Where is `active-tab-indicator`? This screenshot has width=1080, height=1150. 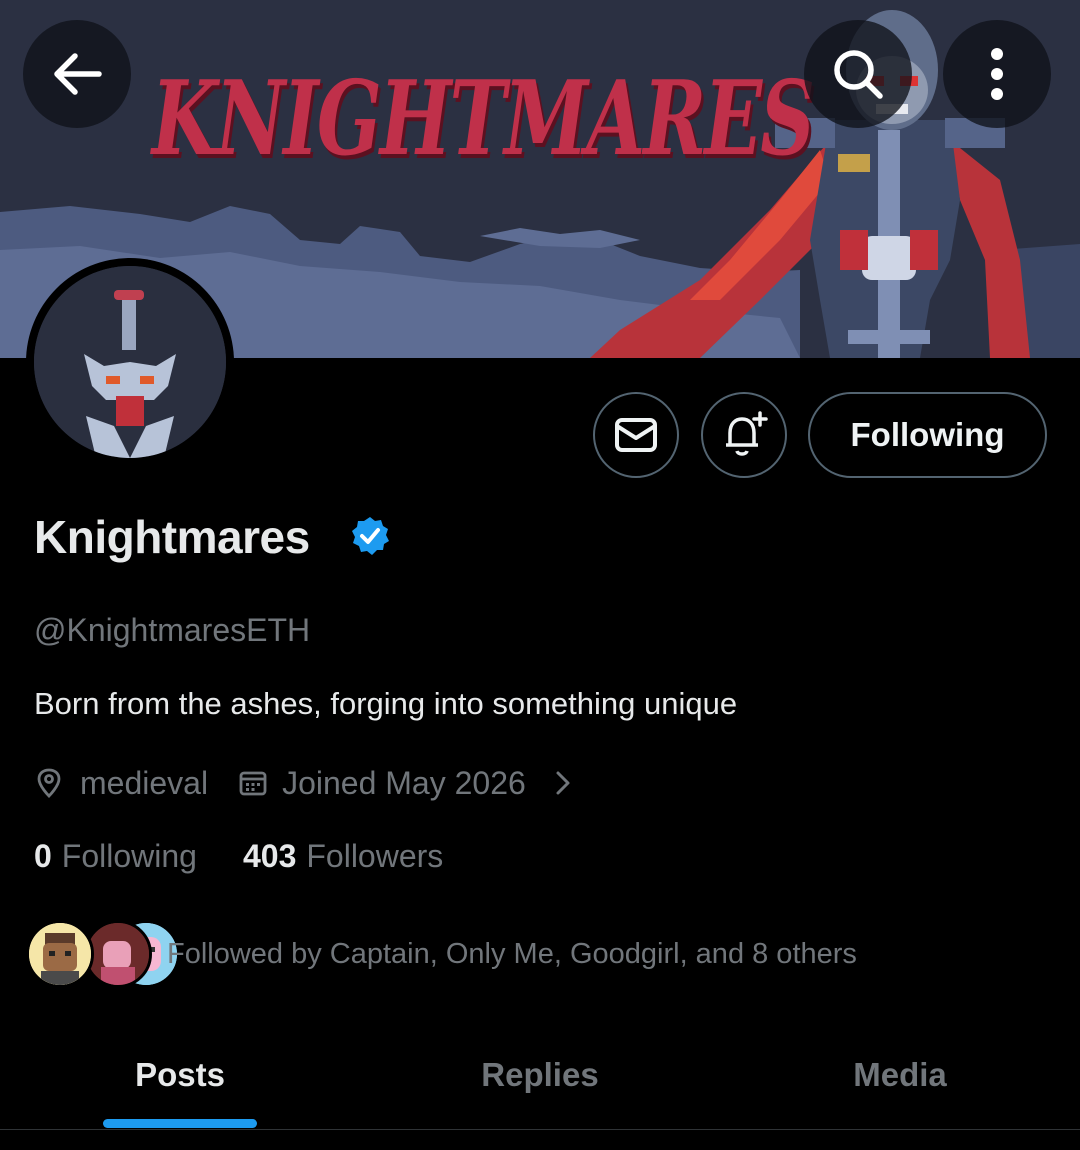 active-tab-indicator is located at coordinates (180, 1123).